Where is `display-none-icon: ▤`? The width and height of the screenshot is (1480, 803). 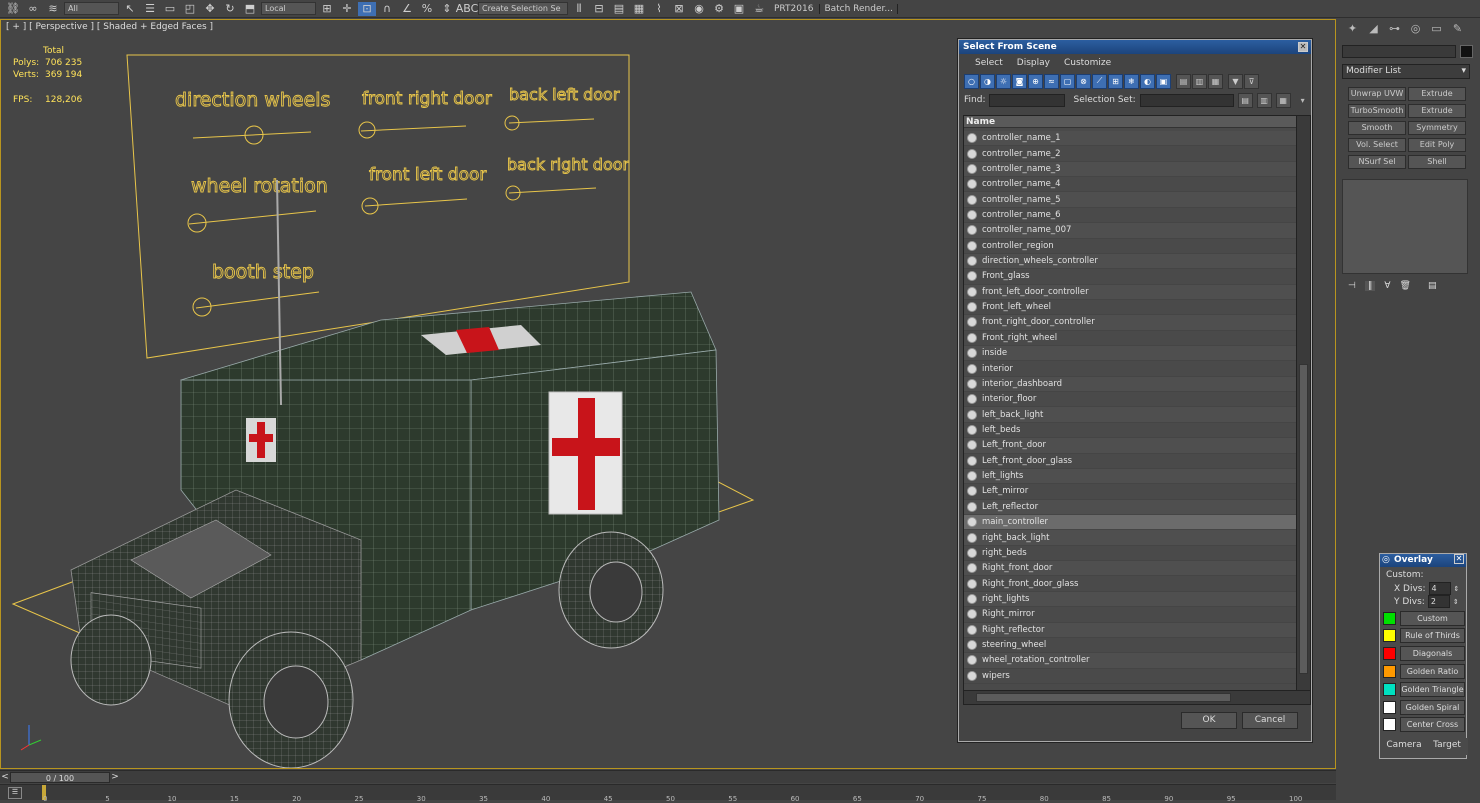 display-none-icon: ▤ is located at coordinates (1183, 81).